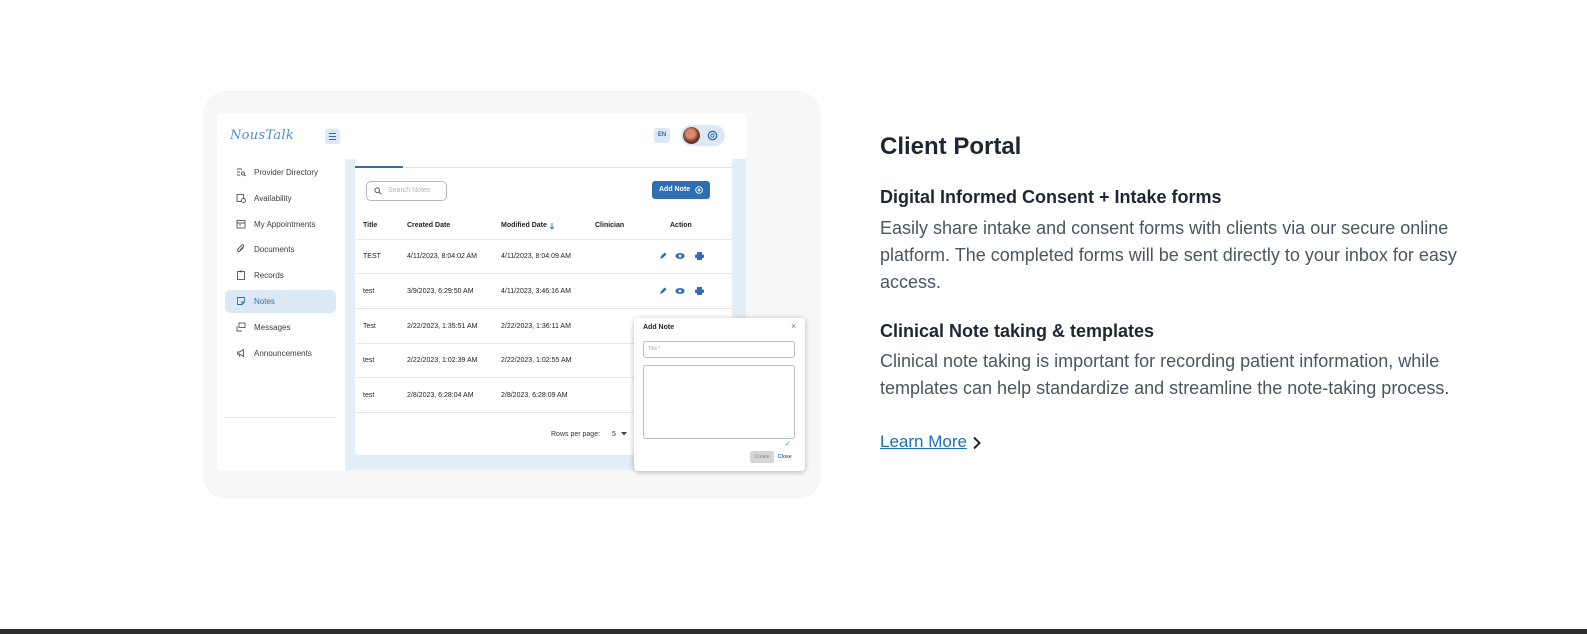 This screenshot has width=1587, height=634. I want to click on feature-heading-notes: Clinical Note taking & templates, so click(1017, 331).